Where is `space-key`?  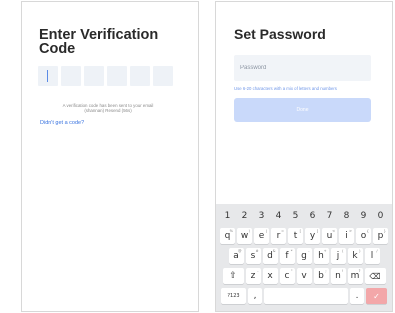
space-key is located at coordinates (306, 296).